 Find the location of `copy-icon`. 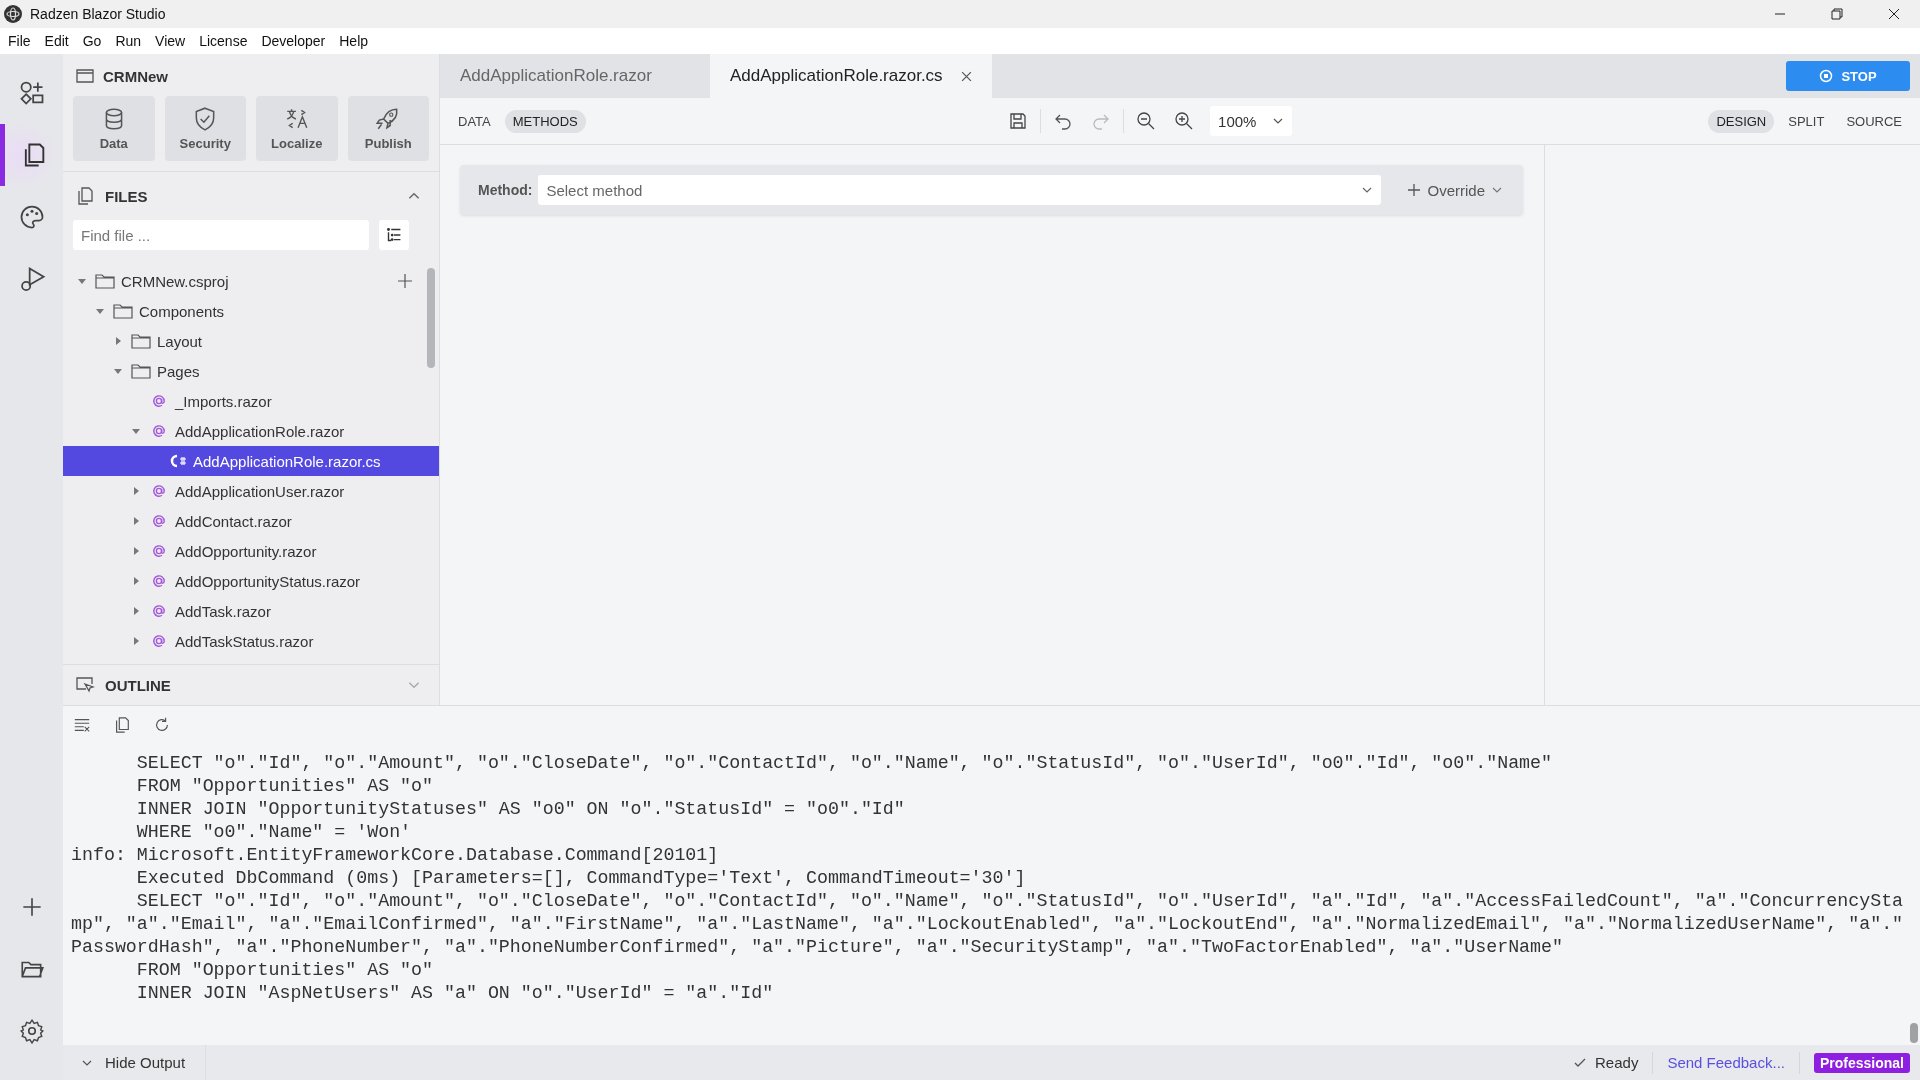

copy-icon is located at coordinates (122, 725).